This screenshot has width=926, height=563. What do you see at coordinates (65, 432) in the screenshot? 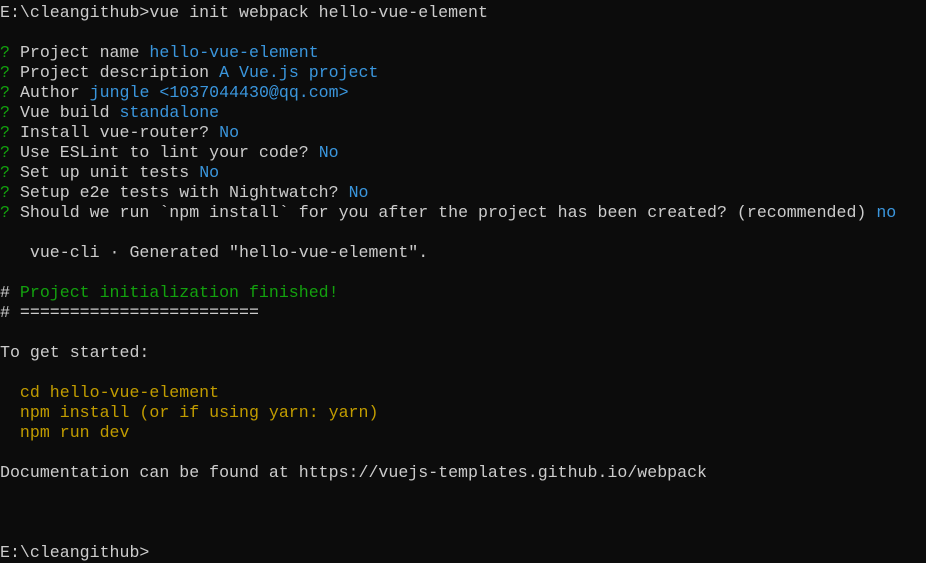
I see `step: npm run dev` at bounding box center [65, 432].